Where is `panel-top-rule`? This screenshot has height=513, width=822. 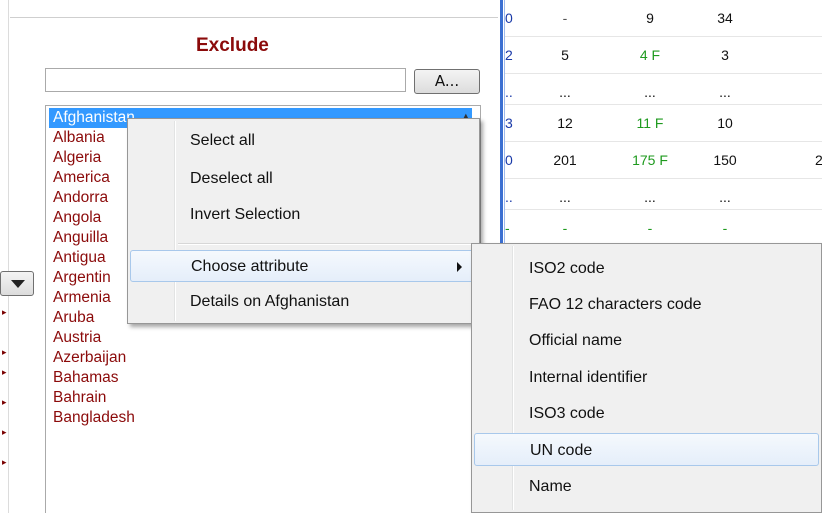
panel-top-rule is located at coordinates (254, 17).